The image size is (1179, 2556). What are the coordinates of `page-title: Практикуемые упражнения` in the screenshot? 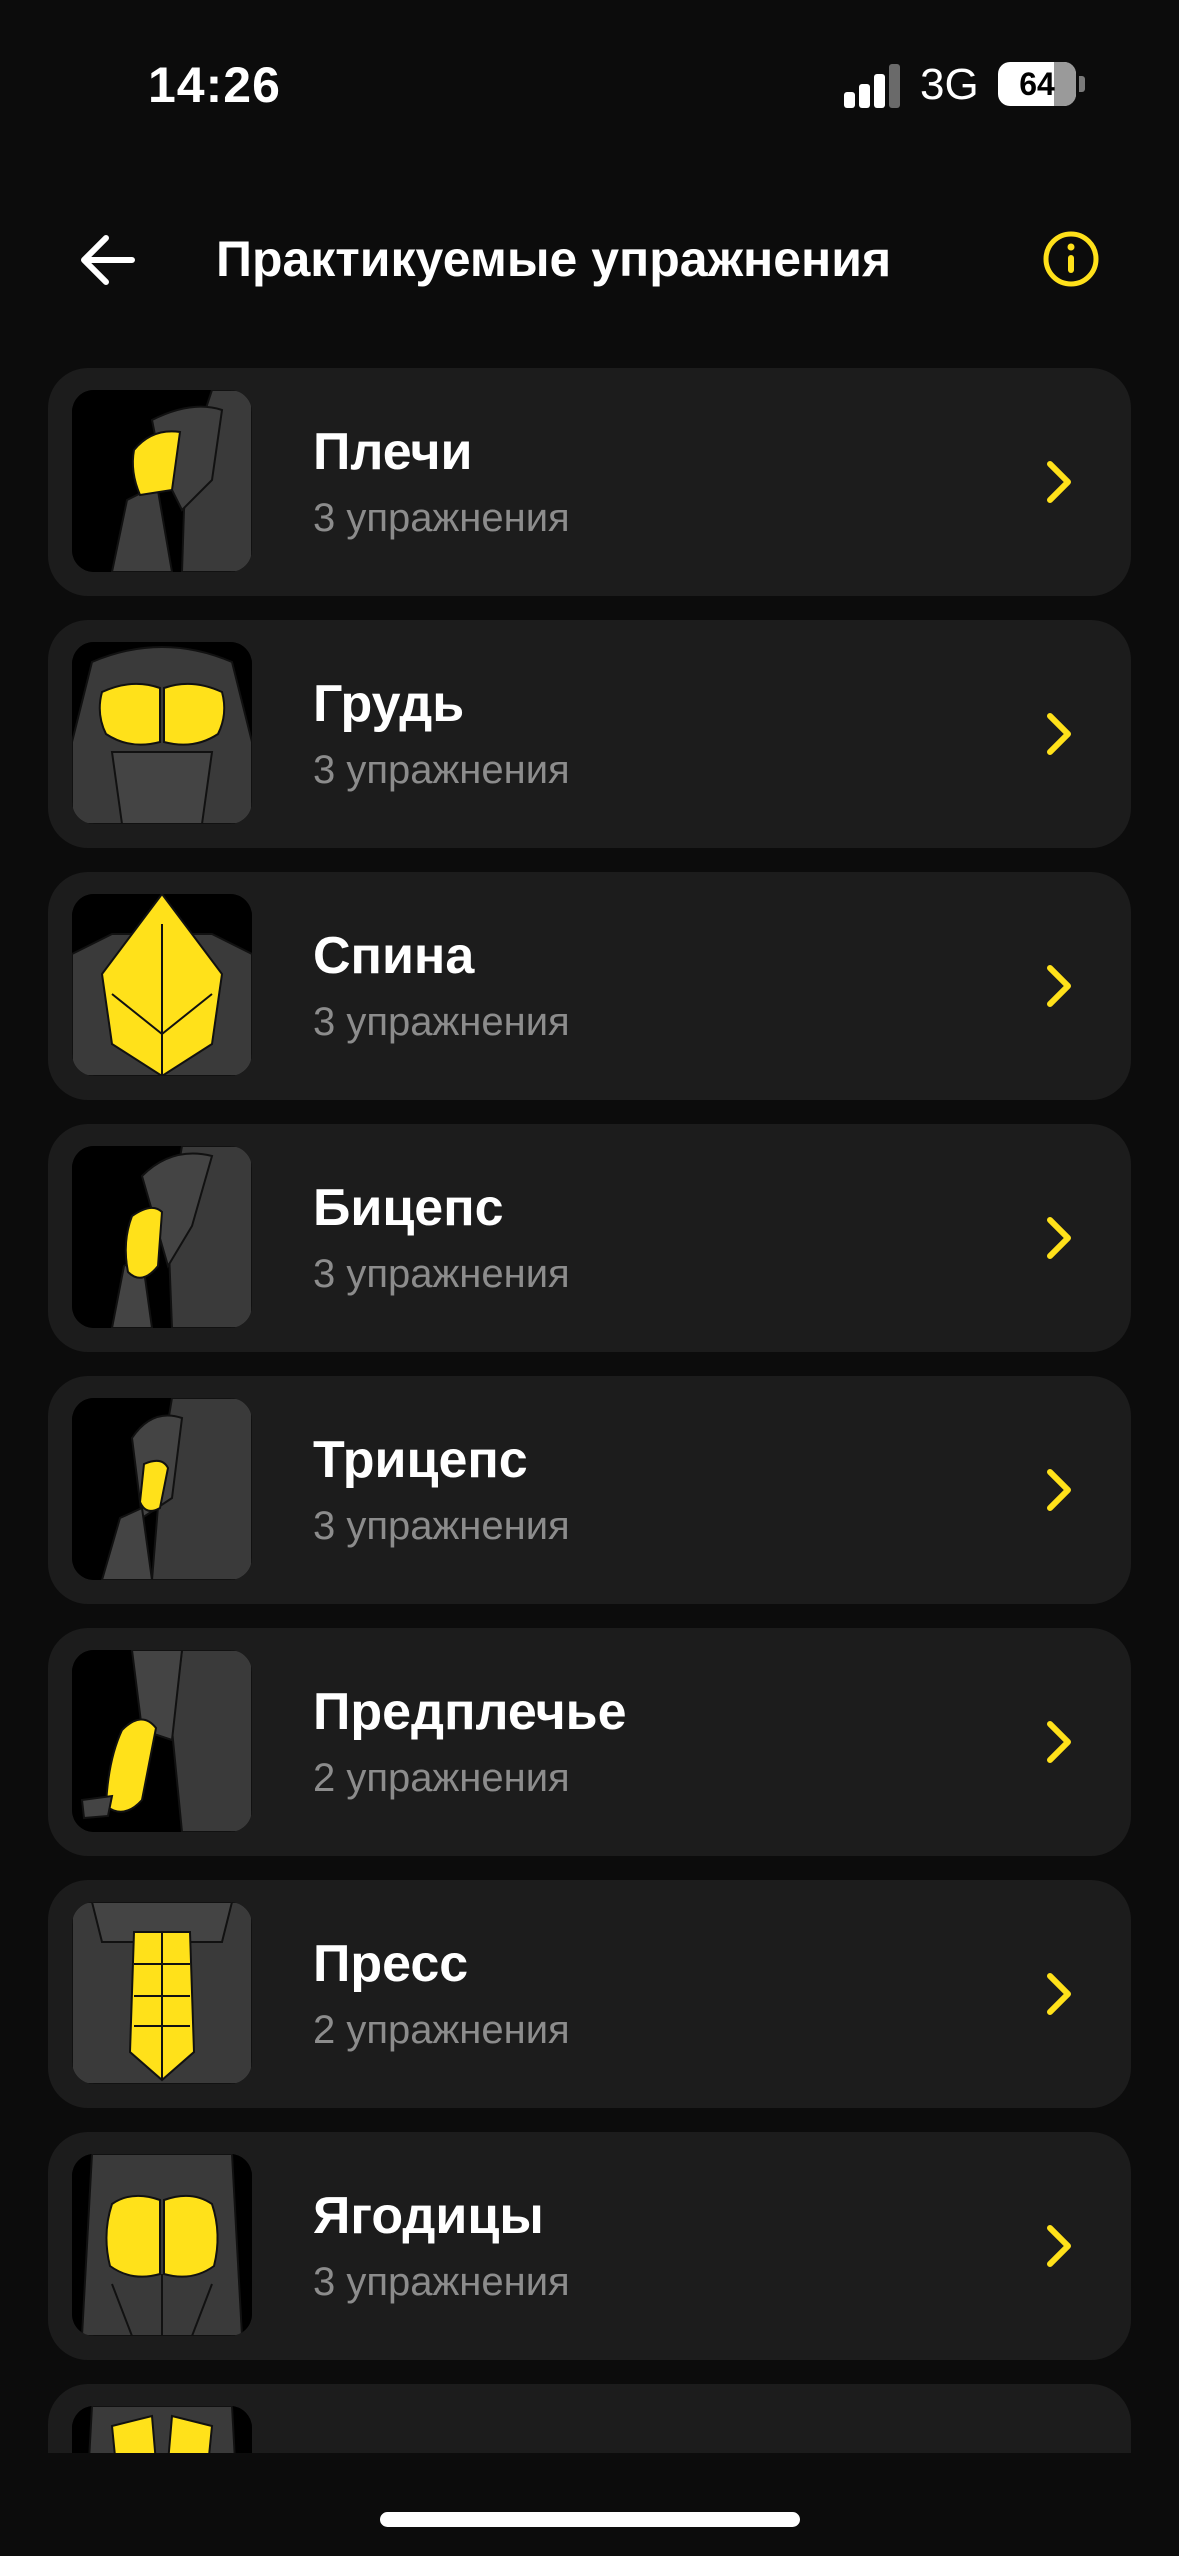 It's located at (554, 259).